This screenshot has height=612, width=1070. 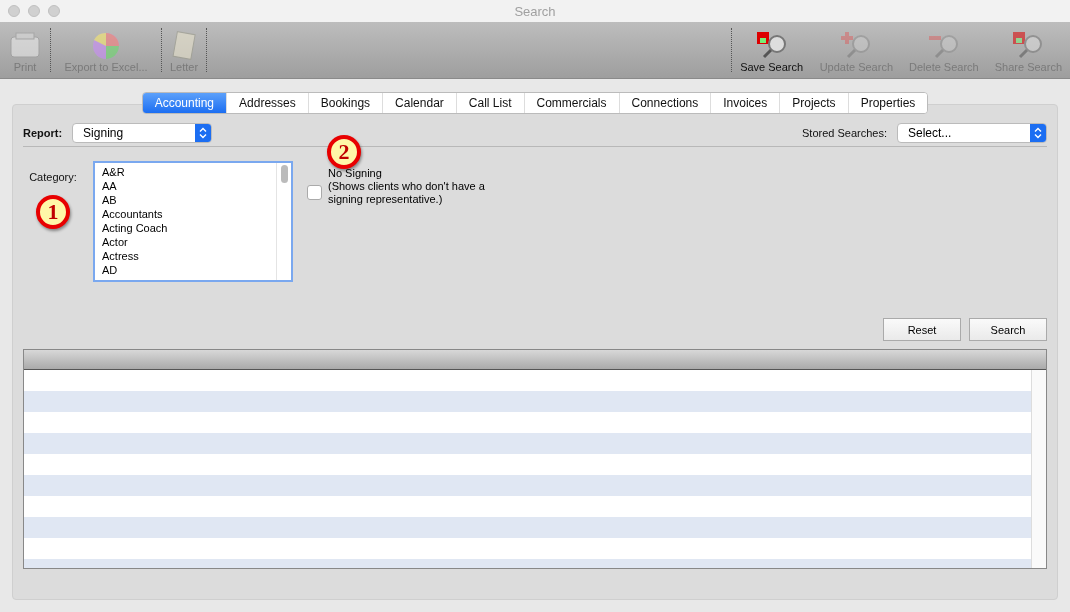 I want to click on stored-searches-label: Stored Searches:, so click(x=844, y=133).